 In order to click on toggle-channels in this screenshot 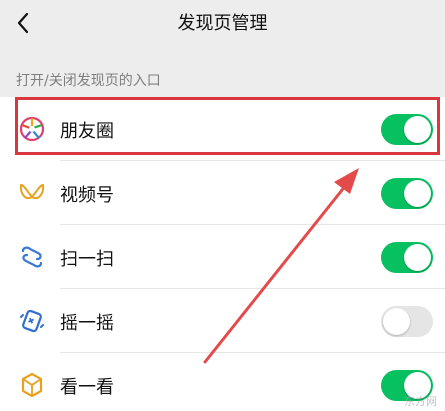, I will do `click(407, 193)`.